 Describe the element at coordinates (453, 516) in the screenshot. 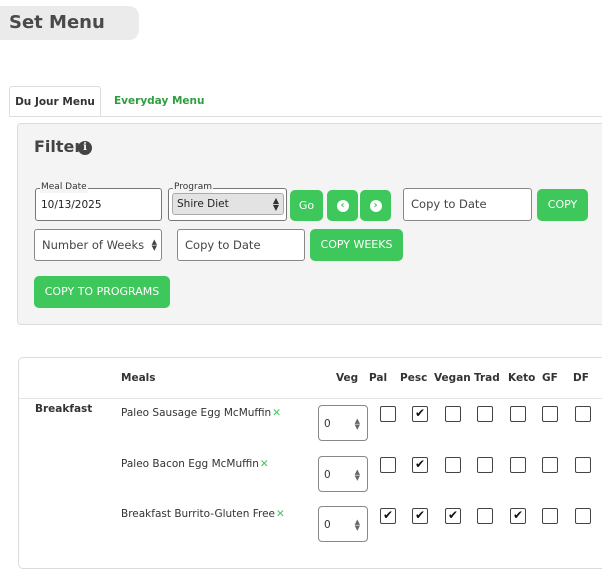

I see `checkbox-vegan: ✔` at that location.